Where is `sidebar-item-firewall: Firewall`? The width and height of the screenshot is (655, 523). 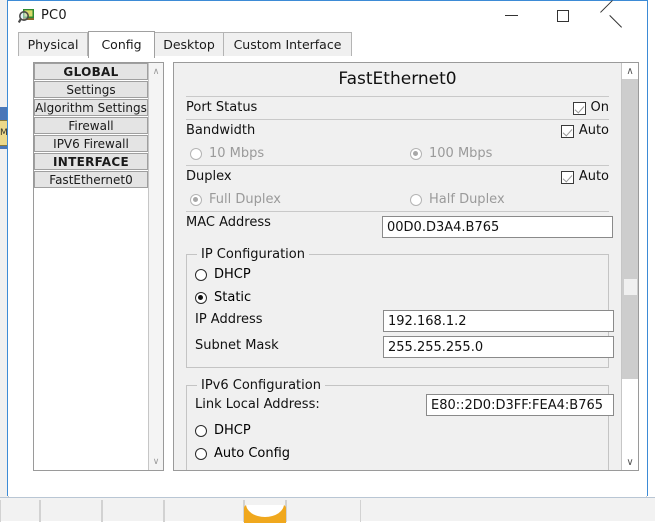 sidebar-item-firewall: Firewall is located at coordinates (91, 125).